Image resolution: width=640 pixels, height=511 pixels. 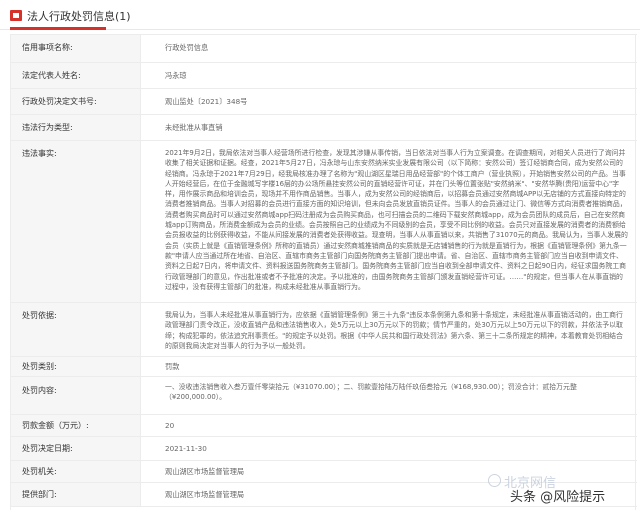 What do you see at coordinates (170, 425) in the screenshot?
I see `row-value: 20` at bounding box center [170, 425].